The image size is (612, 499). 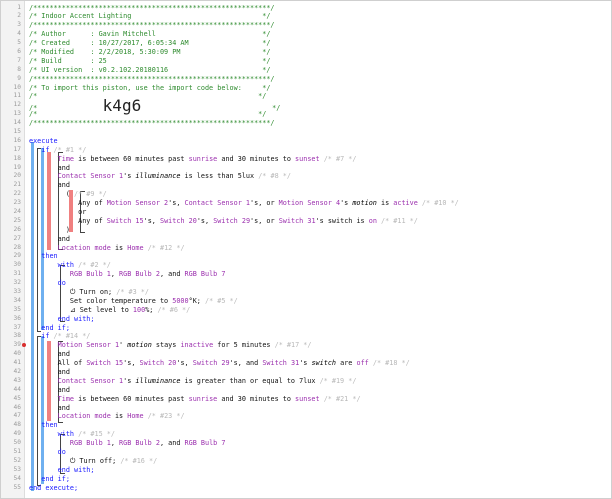 What do you see at coordinates (149, 52) in the screenshot?
I see `code-text: /* Modified : 2/2/2018, 5:30:09 PM */` at bounding box center [149, 52].